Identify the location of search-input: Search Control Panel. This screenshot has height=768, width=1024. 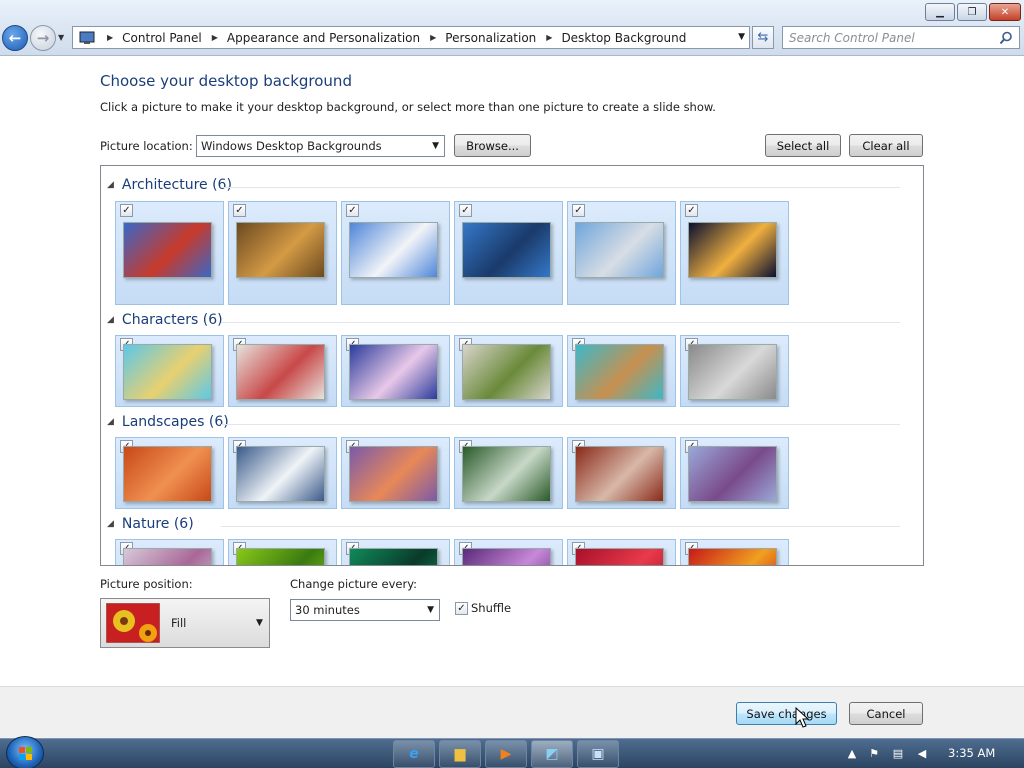
(901, 37).